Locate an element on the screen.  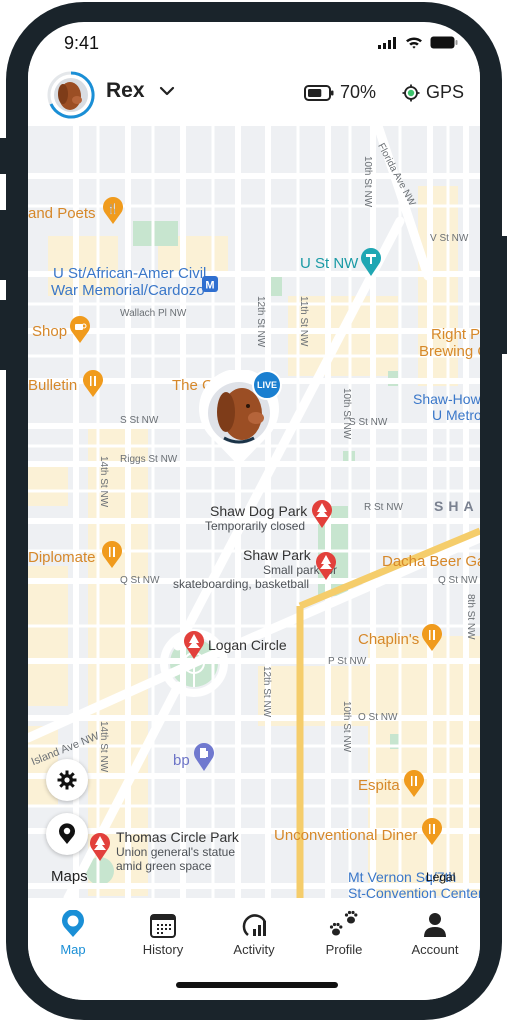
maps-logo: Maps is located at coordinates (69, 876).